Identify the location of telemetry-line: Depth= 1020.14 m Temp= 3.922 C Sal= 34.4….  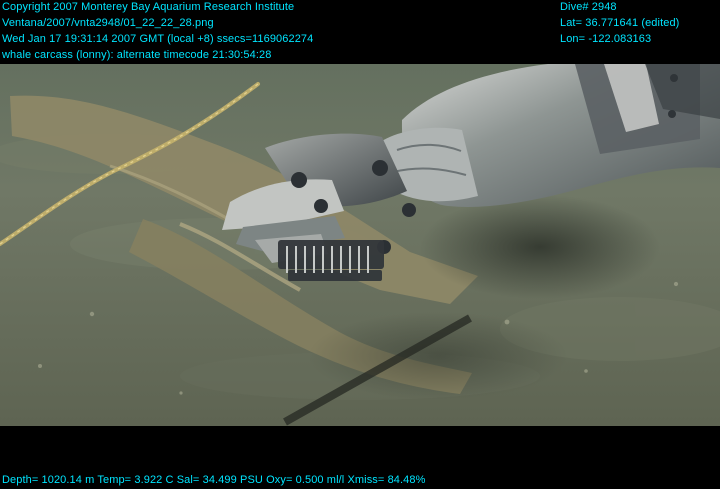
(214, 480).